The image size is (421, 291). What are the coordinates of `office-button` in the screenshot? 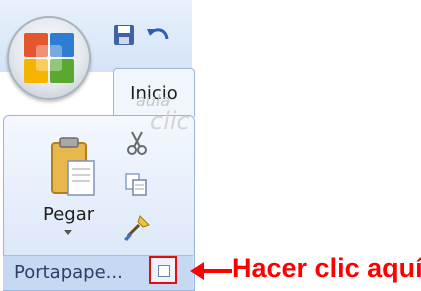 It's located at (49, 58).